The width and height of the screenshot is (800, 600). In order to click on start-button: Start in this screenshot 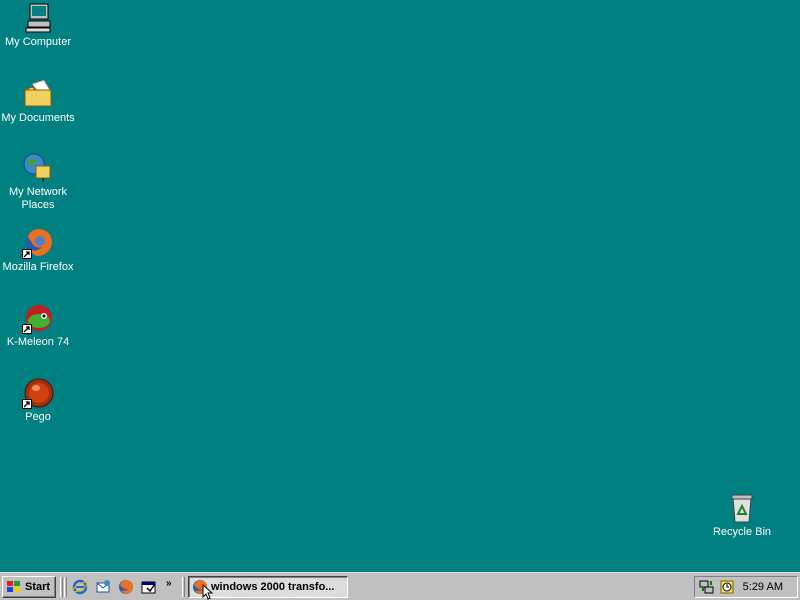, I will do `click(29, 587)`.